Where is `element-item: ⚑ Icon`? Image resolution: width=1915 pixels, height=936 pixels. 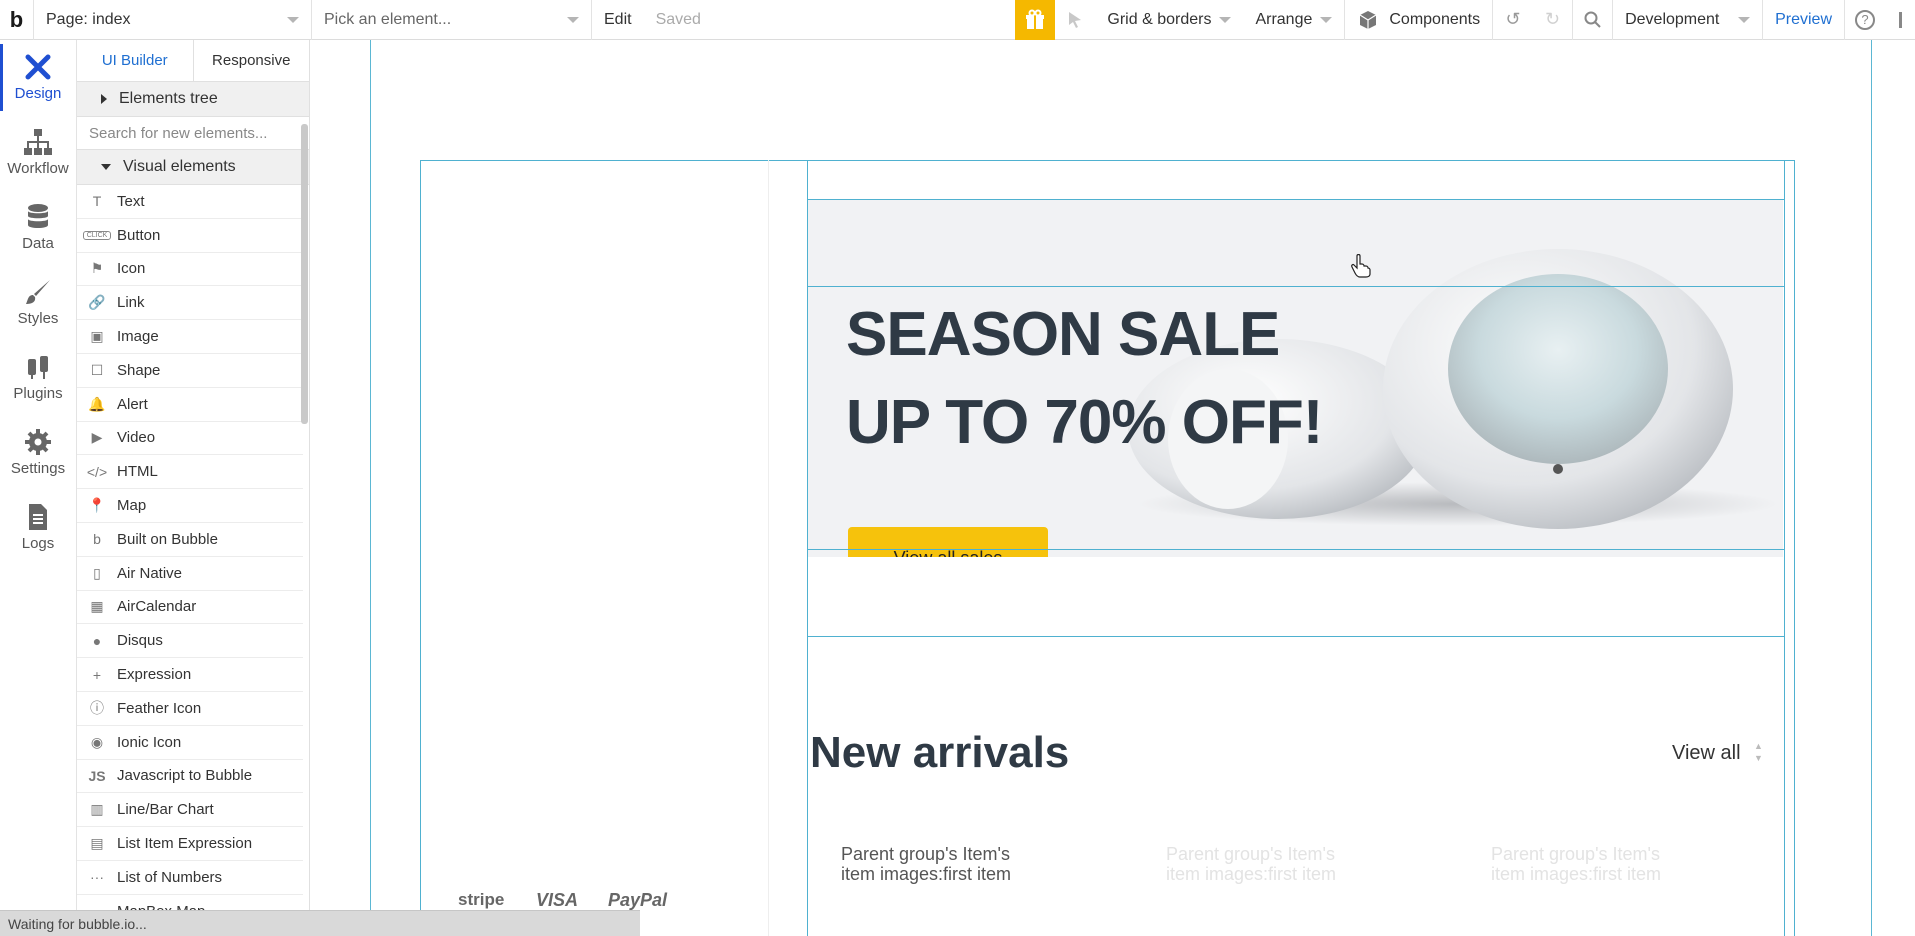
element-item: ⚑ Icon is located at coordinates (190, 270).